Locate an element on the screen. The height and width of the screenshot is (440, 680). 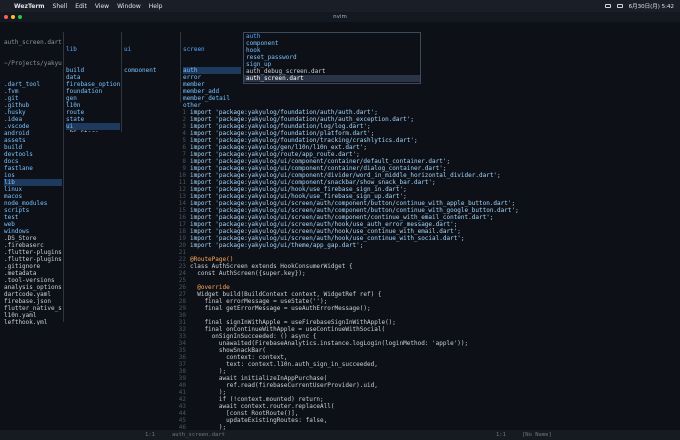
menu-edit: Edit is located at coordinates (81, 6).